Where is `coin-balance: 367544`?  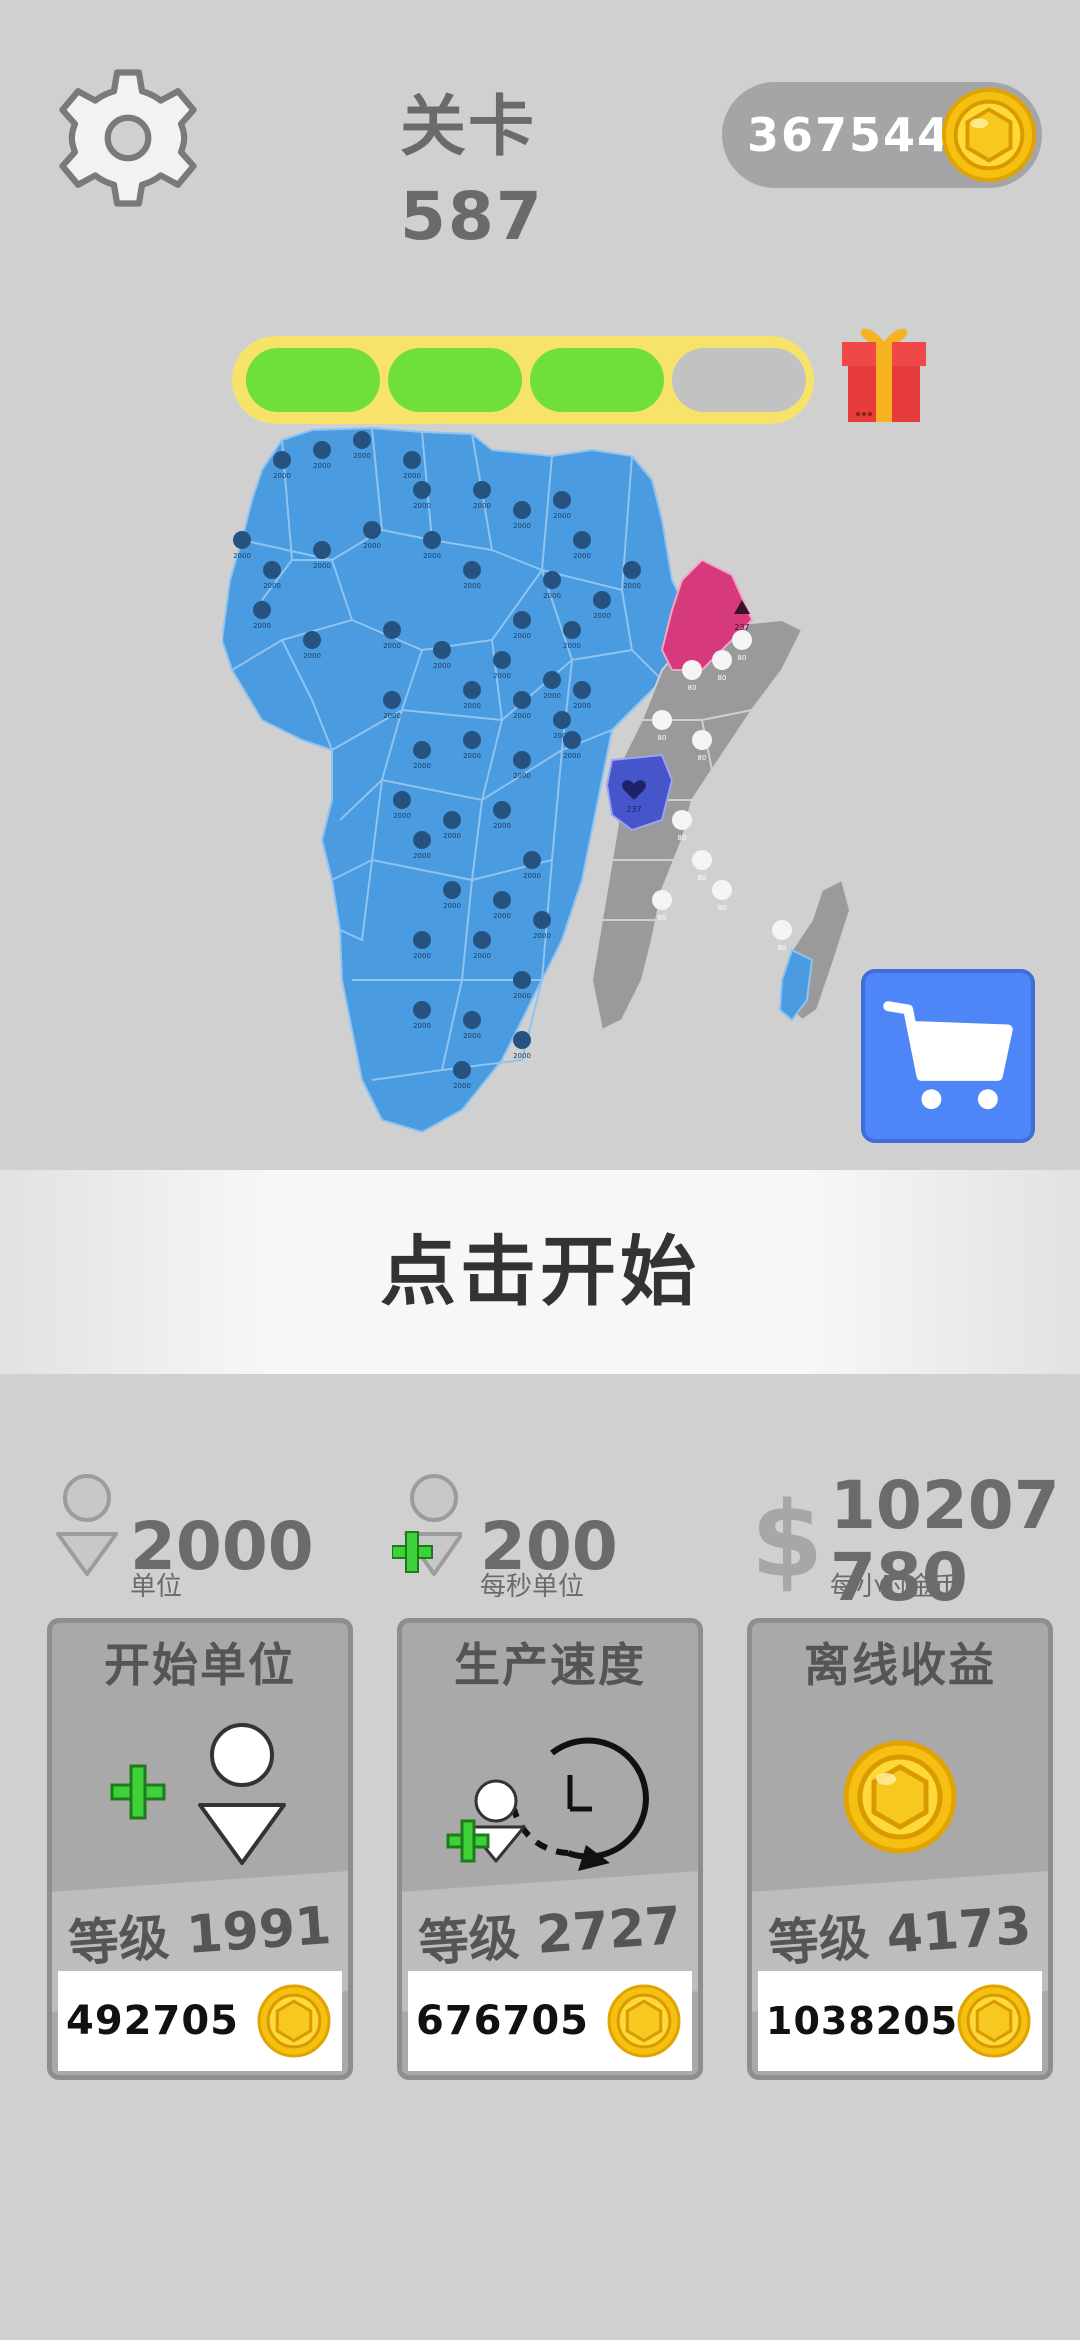 coin-balance: 367544 is located at coordinates (882, 135).